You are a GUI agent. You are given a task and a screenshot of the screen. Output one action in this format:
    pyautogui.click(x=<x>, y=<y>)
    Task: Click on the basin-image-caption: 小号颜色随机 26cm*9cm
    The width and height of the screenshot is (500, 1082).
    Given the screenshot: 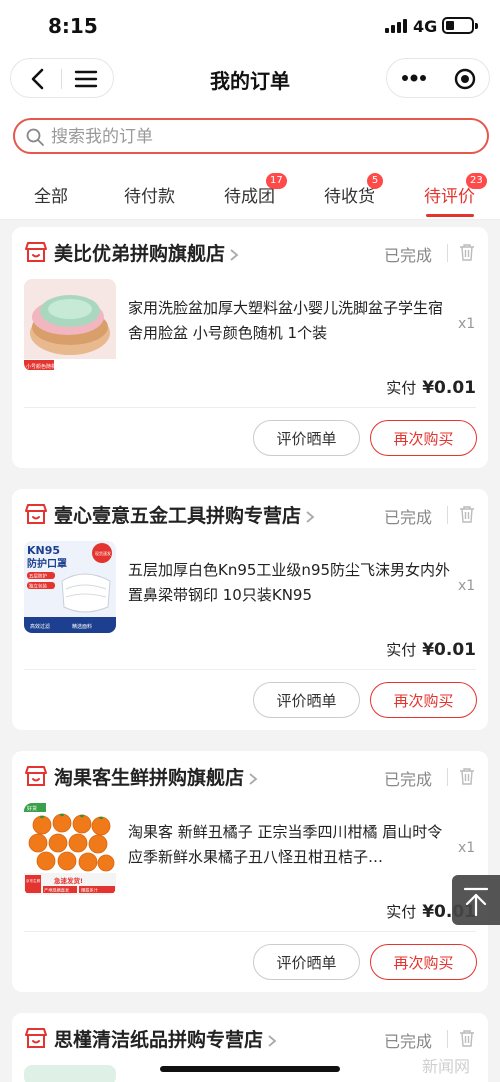 What is the action you would take?
    pyautogui.click(x=55, y=366)
    